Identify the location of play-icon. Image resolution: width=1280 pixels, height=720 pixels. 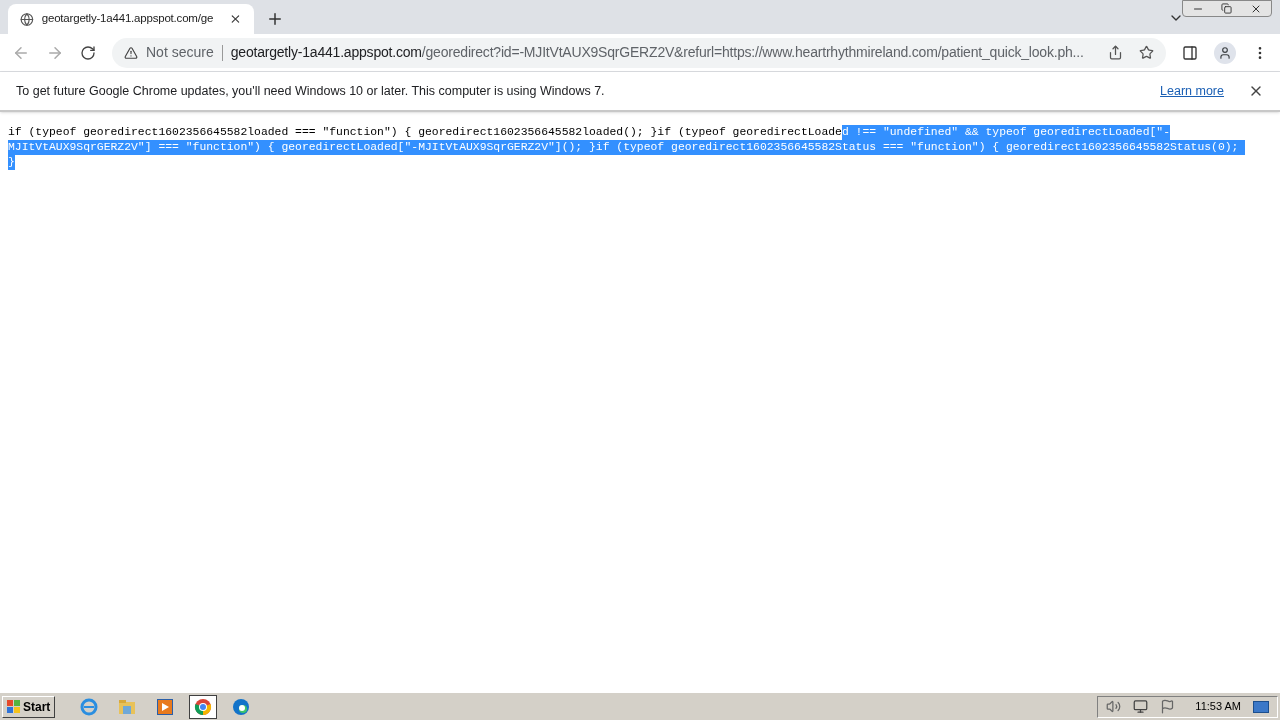
(165, 706).